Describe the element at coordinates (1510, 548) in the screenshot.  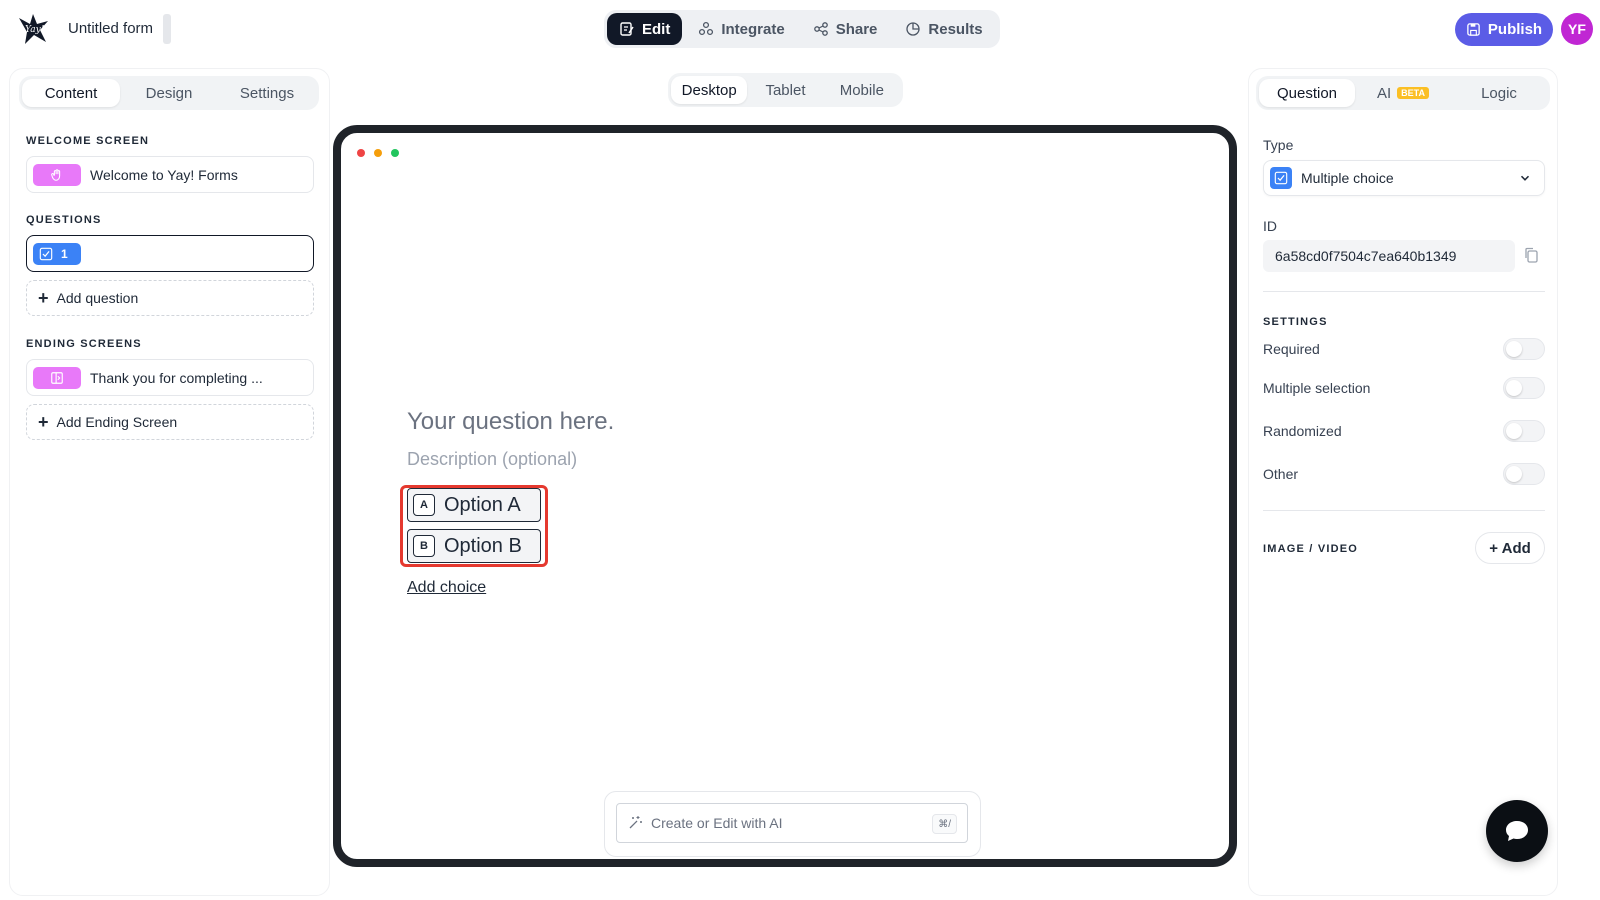
I see `add-media-button: + Add` at that location.